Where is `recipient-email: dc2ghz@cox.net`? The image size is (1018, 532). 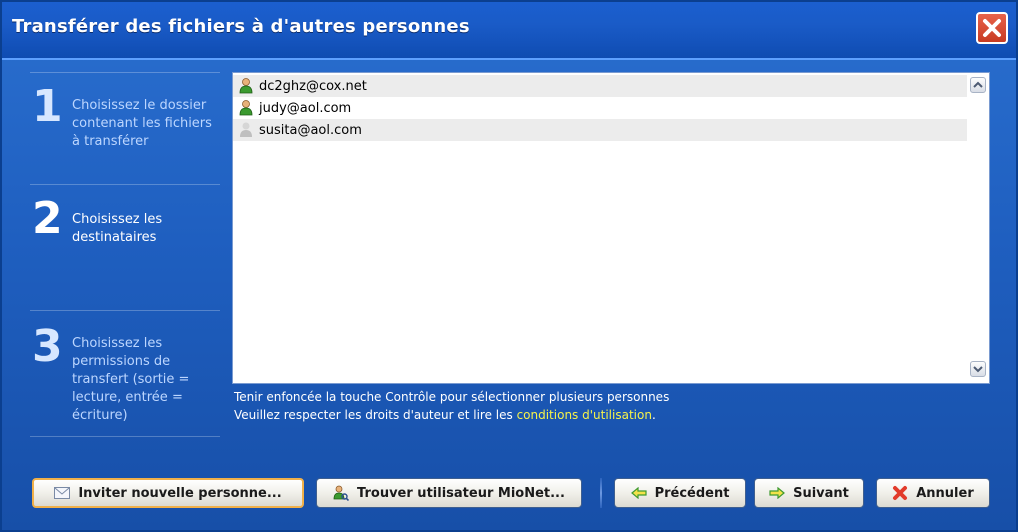 recipient-email: dc2ghz@cox.net is located at coordinates (313, 86).